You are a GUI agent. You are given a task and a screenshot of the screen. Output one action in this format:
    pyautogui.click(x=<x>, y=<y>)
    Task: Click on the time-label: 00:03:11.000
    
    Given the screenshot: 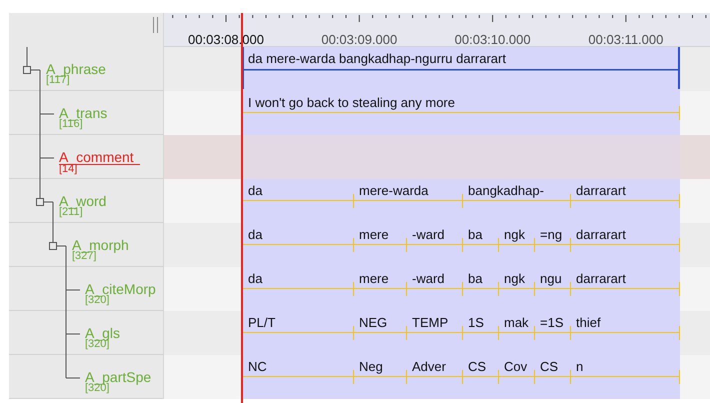 What is the action you would take?
    pyautogui.click(x=625, y=39)
    